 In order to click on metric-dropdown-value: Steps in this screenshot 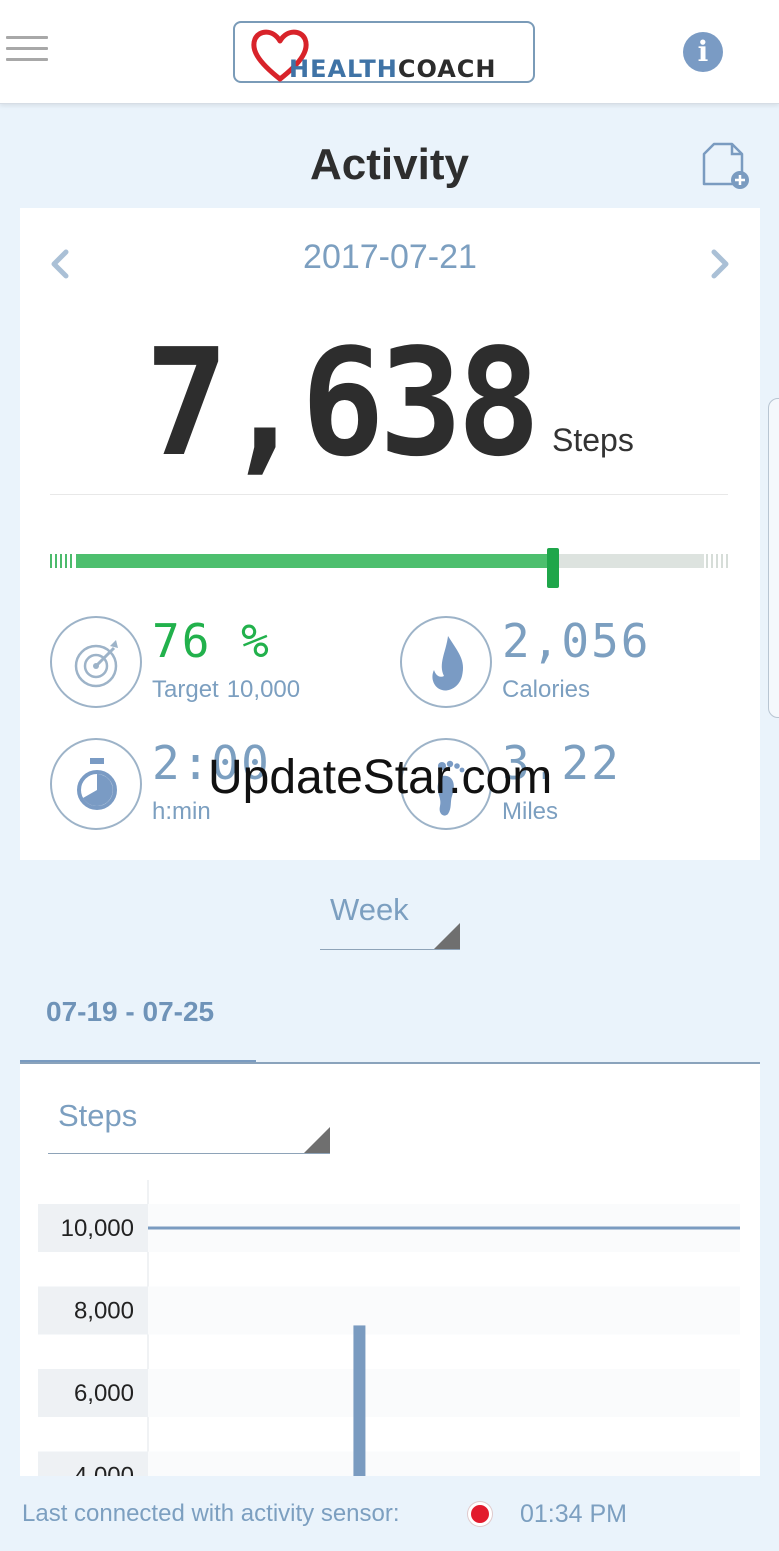, I will do `click(98, 1115)`.